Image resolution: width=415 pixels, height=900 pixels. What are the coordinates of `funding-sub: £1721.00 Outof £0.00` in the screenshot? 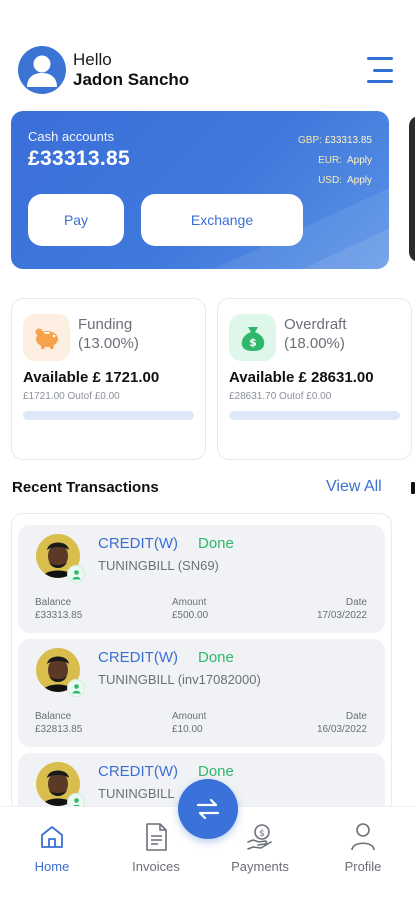 It's located at (71, 396).